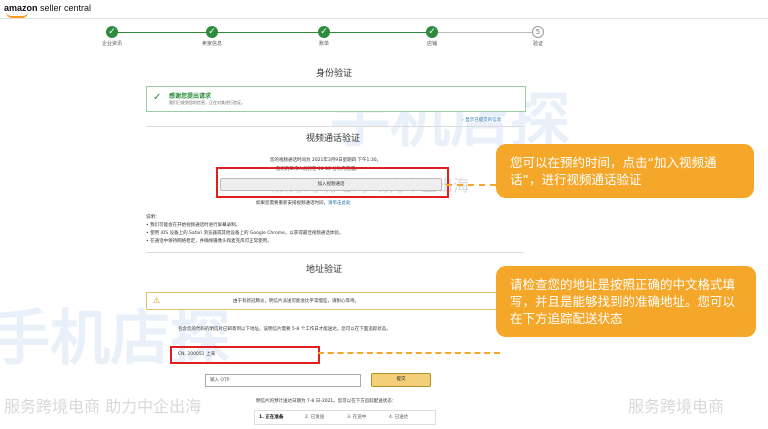  What do you see at coordinates (625, 171) in the screenshot?
I see `callout-video: 您可以在预约时间，点击“加入视频通话”，进行视频通话验证` at bounding box center [625, 171].